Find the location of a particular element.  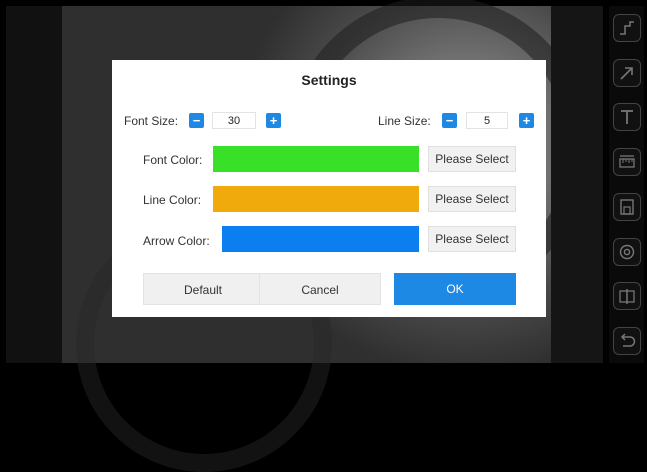

arrow-icon is located at coordinates (626, 72).